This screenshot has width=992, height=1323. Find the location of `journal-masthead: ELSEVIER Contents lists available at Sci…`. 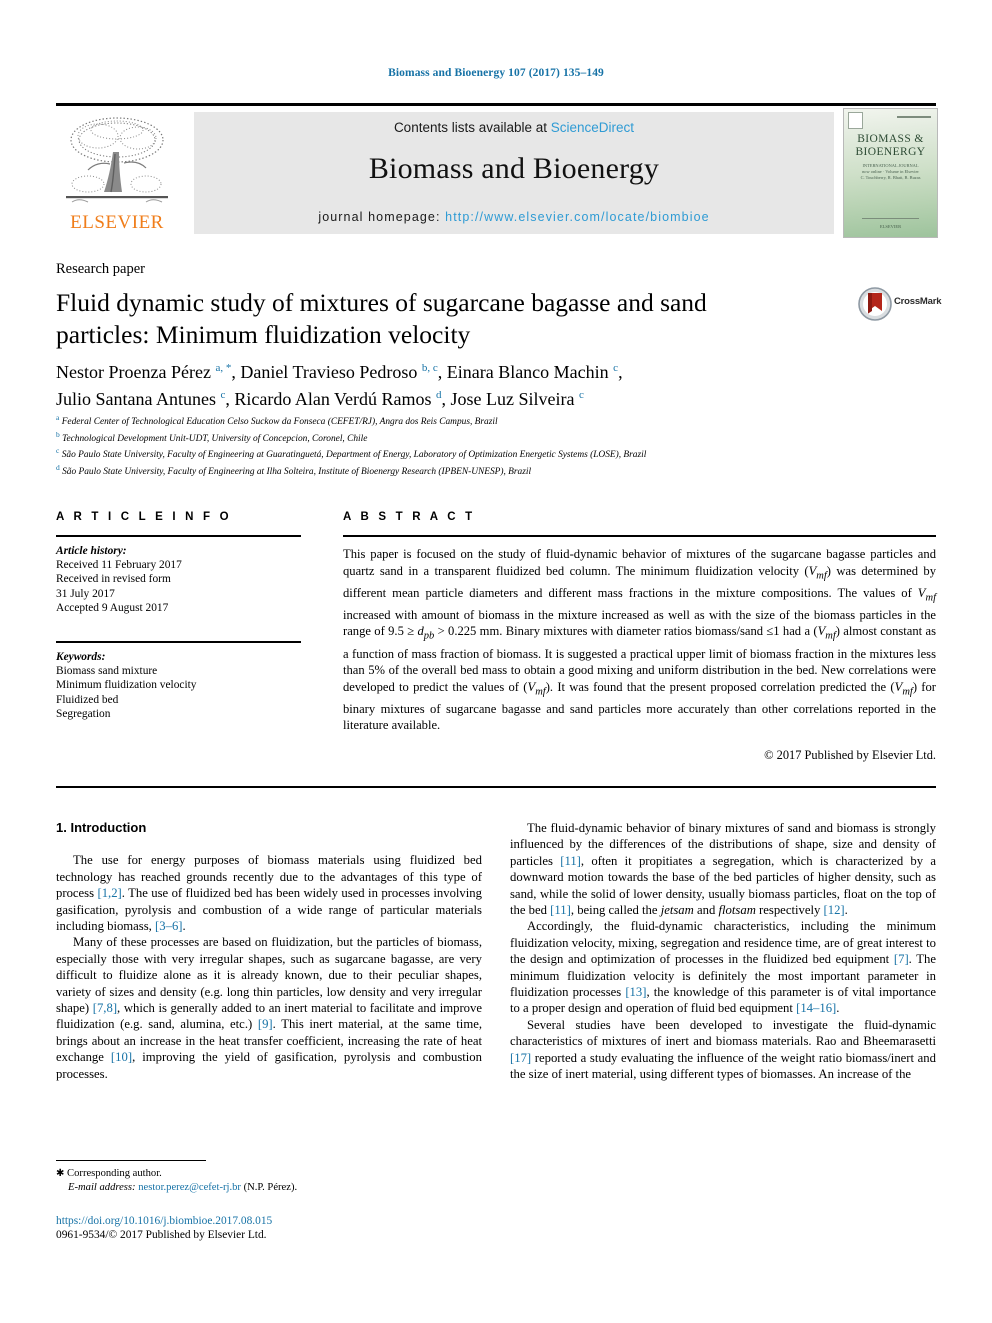

journal-masthead: ELSEVIER Contents lists available at Sci… is located at coordinates (497, 171).